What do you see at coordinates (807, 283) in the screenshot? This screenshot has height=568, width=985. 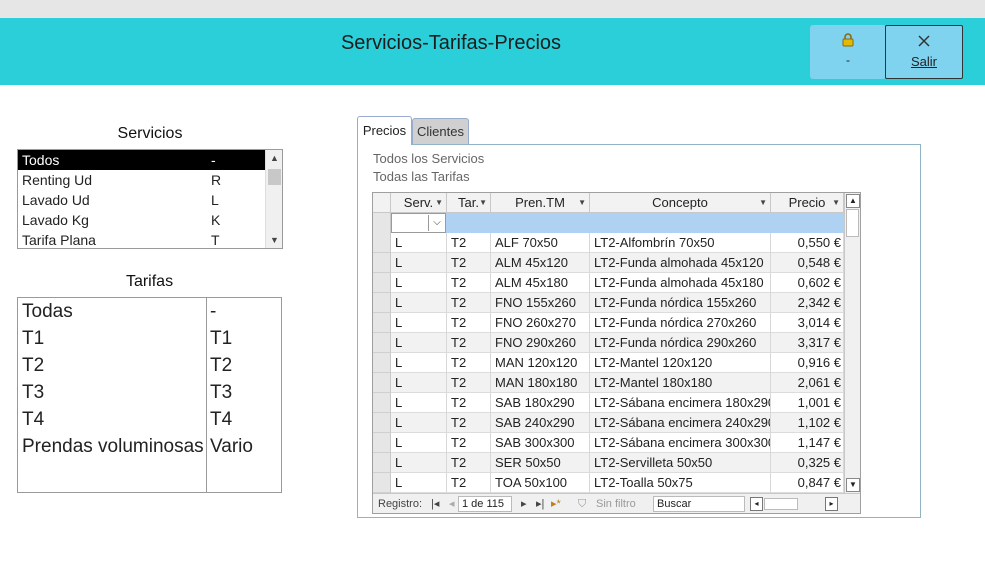 I see `cell-precio: 0,602 €` at bounding box center [807, 283].